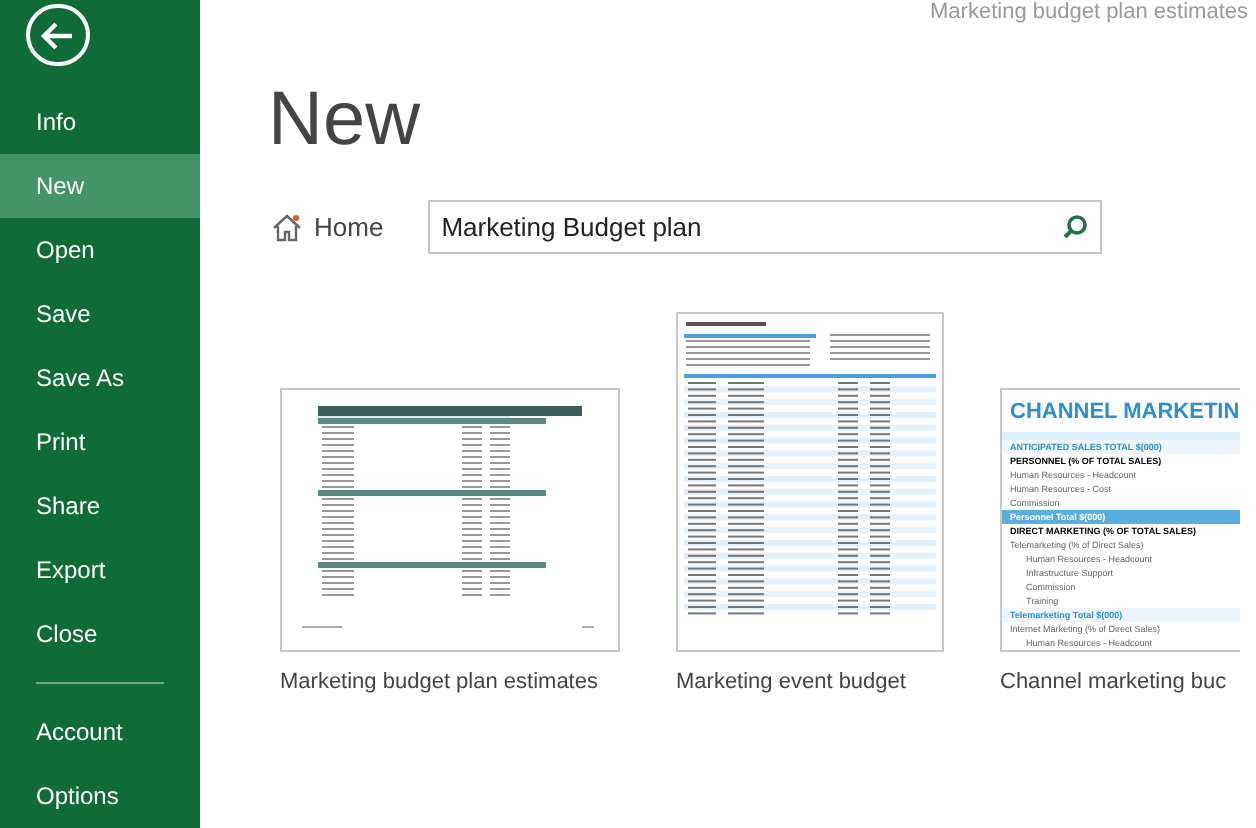  I want to click on search-icon, so click(1074, 227).